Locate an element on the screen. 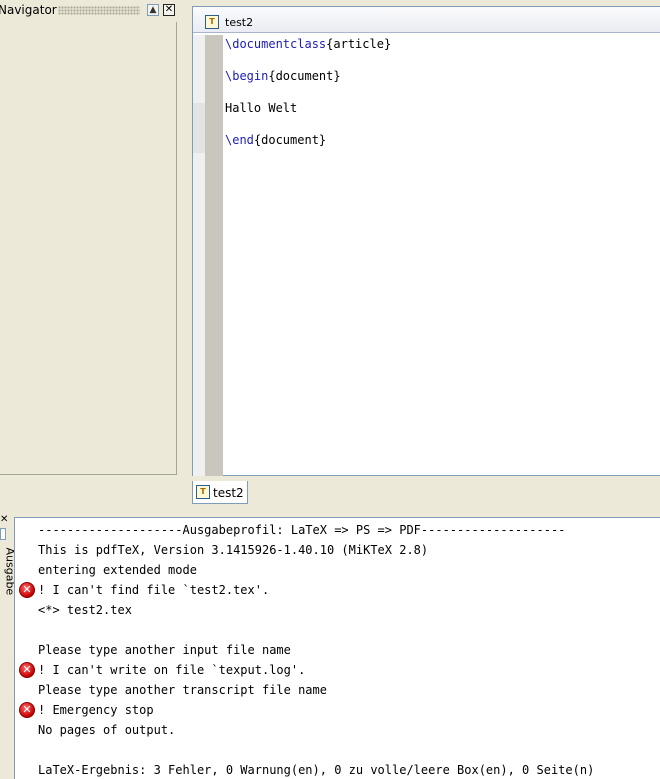 The width and height of the screenshot is (660, 779). log-line: Please type another transcript file name is located at coordinates (182, 690).